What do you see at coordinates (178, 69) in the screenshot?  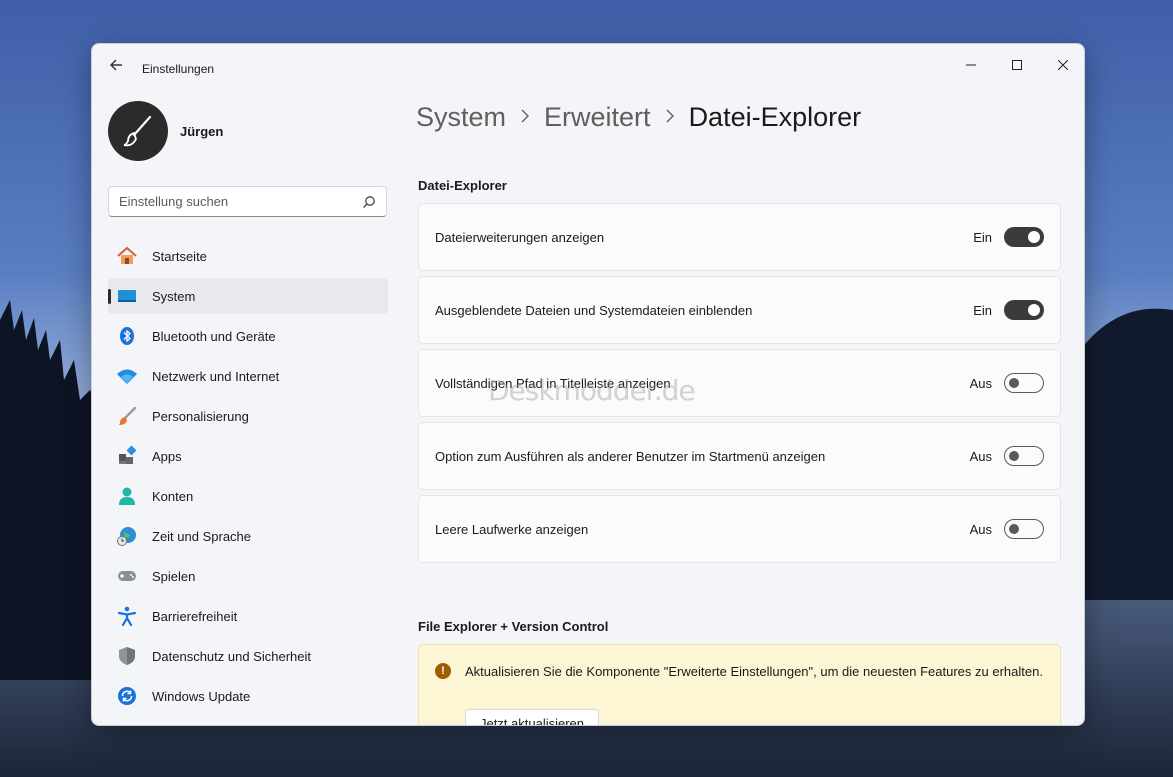 I see `app-title: Einstellungen` at bounding box center [178, 69].